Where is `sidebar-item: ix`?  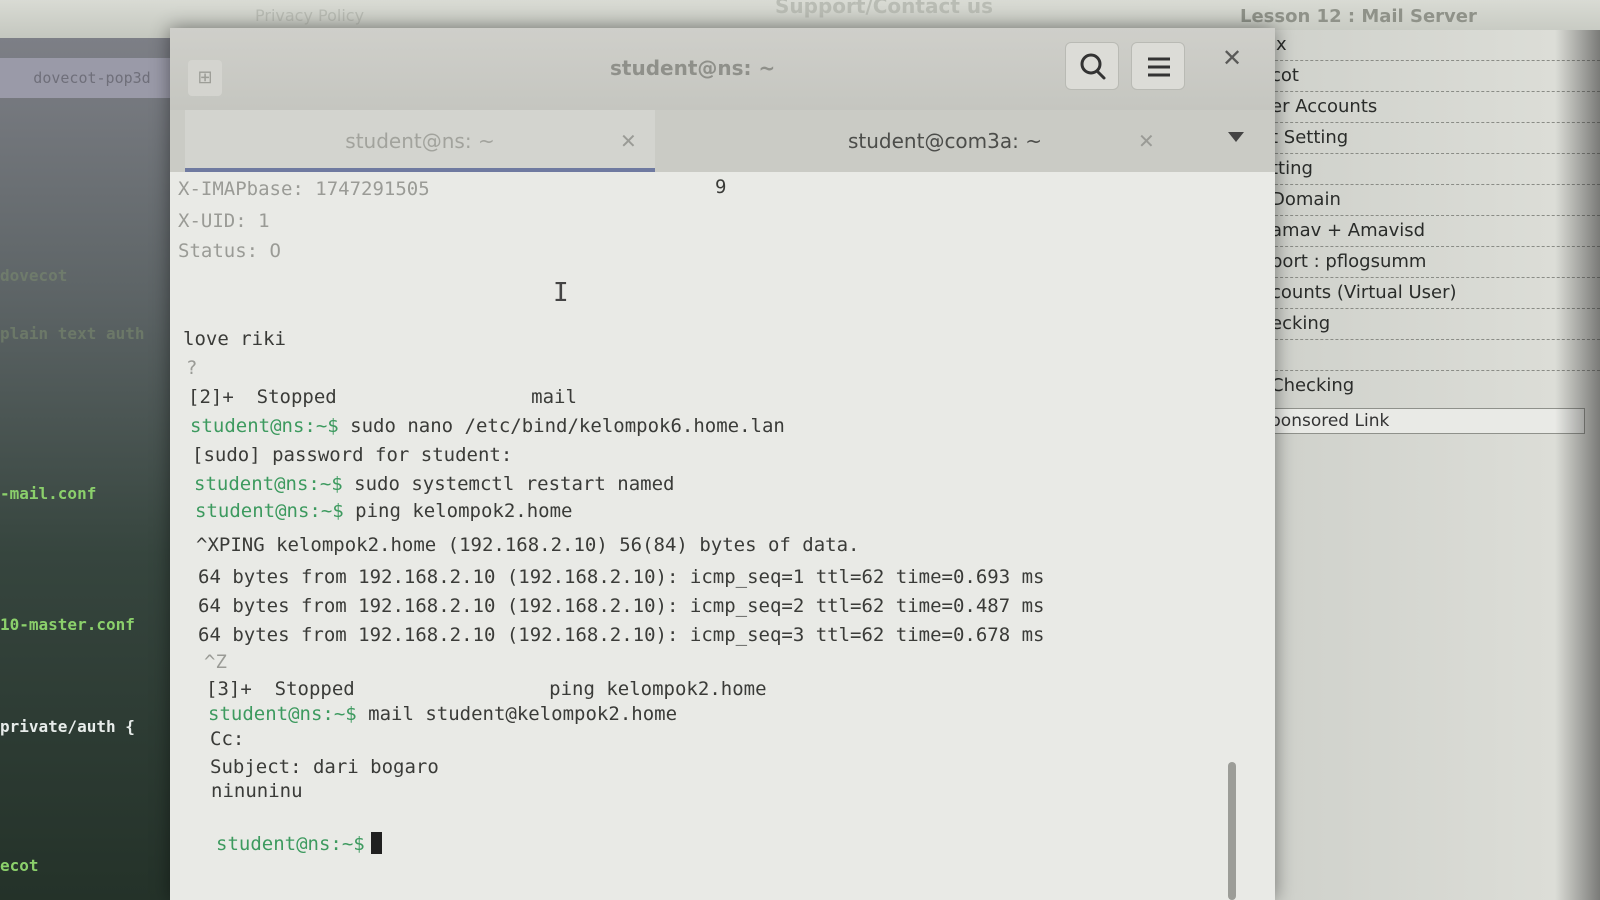 sidebar-item: ix is located at coordinates (1432, 45).